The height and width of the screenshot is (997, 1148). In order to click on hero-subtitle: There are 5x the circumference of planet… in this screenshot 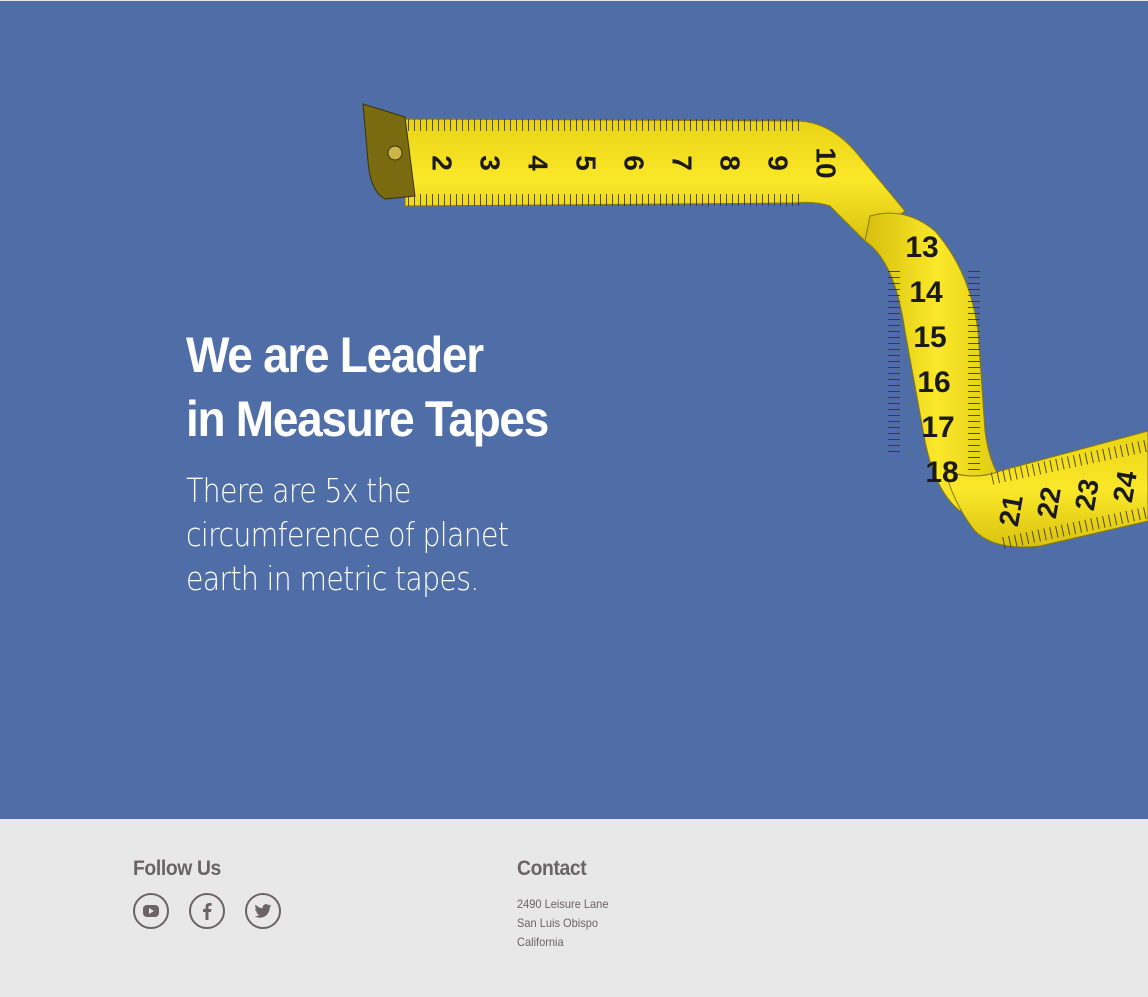, I will do `click(347, 534)`.